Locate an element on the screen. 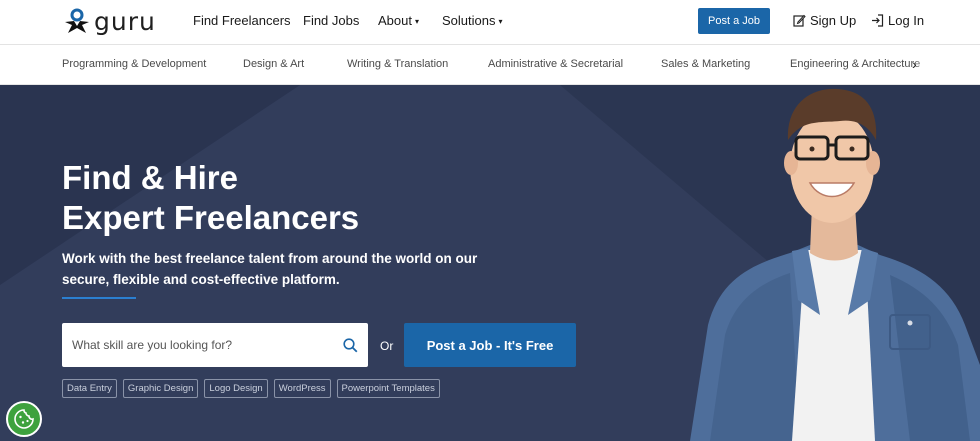 The image size is (980, 441). hero-title-line1: Find & Hire is located at coordinates (150, 177).